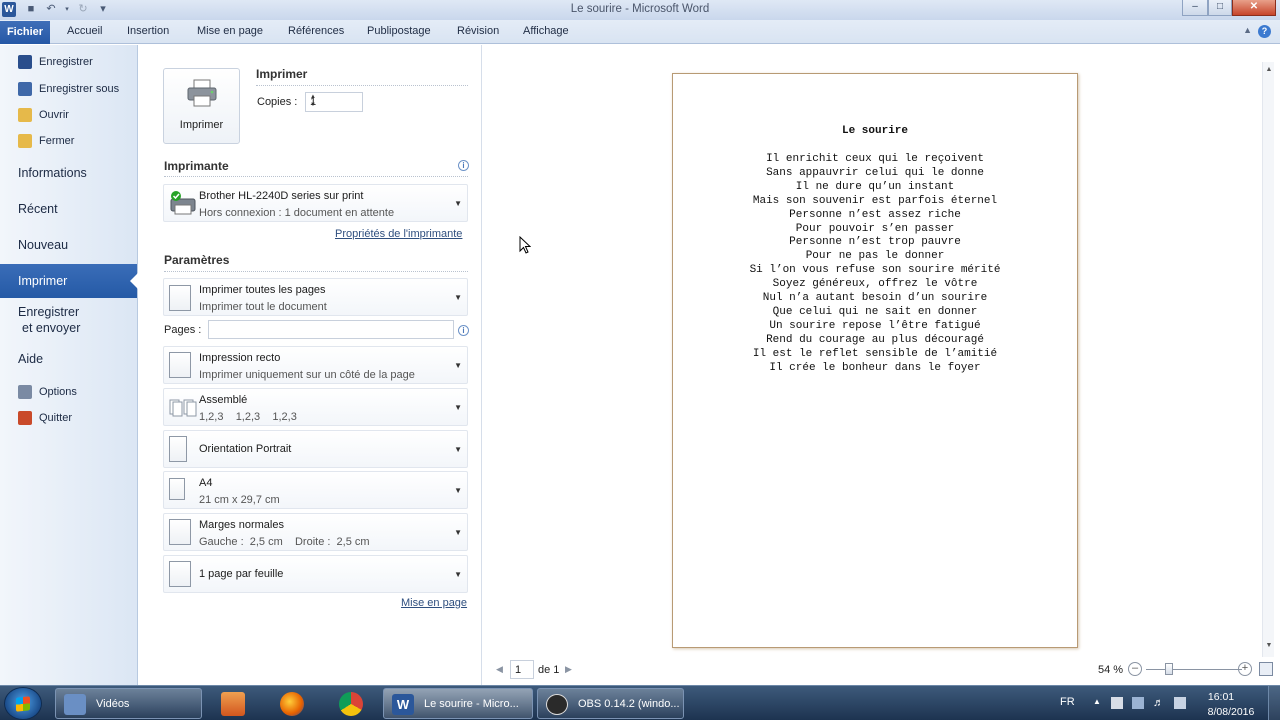  I want to click on nav-nouveau: Nouveau, so click(43, 245).